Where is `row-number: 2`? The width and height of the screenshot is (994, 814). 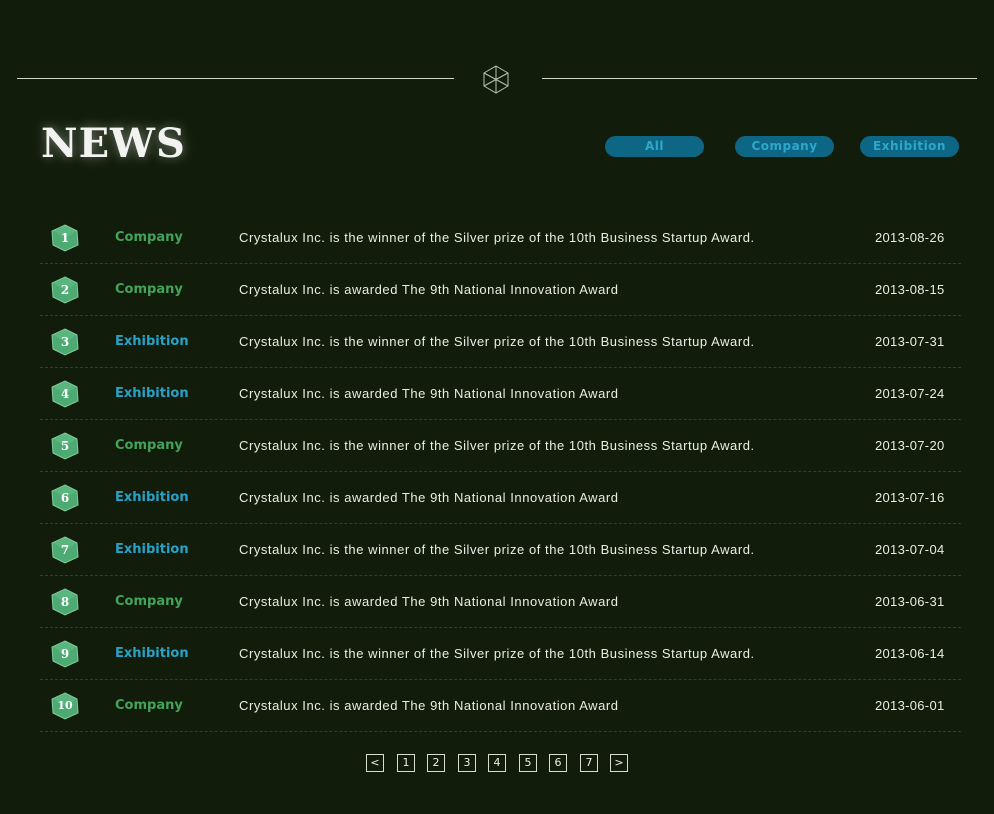
row-number: 2 is located at coordinates (65, 290).